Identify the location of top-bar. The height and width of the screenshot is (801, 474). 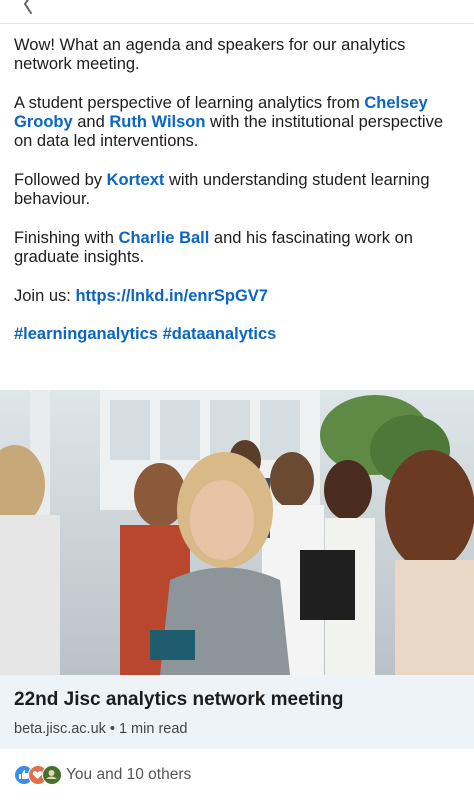
(237, 12).